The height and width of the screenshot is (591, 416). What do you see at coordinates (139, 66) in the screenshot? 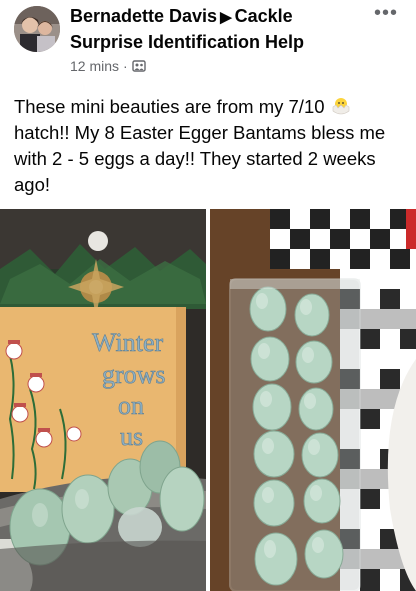
I see `group-audience-icon` at bounding box center [139, 66].